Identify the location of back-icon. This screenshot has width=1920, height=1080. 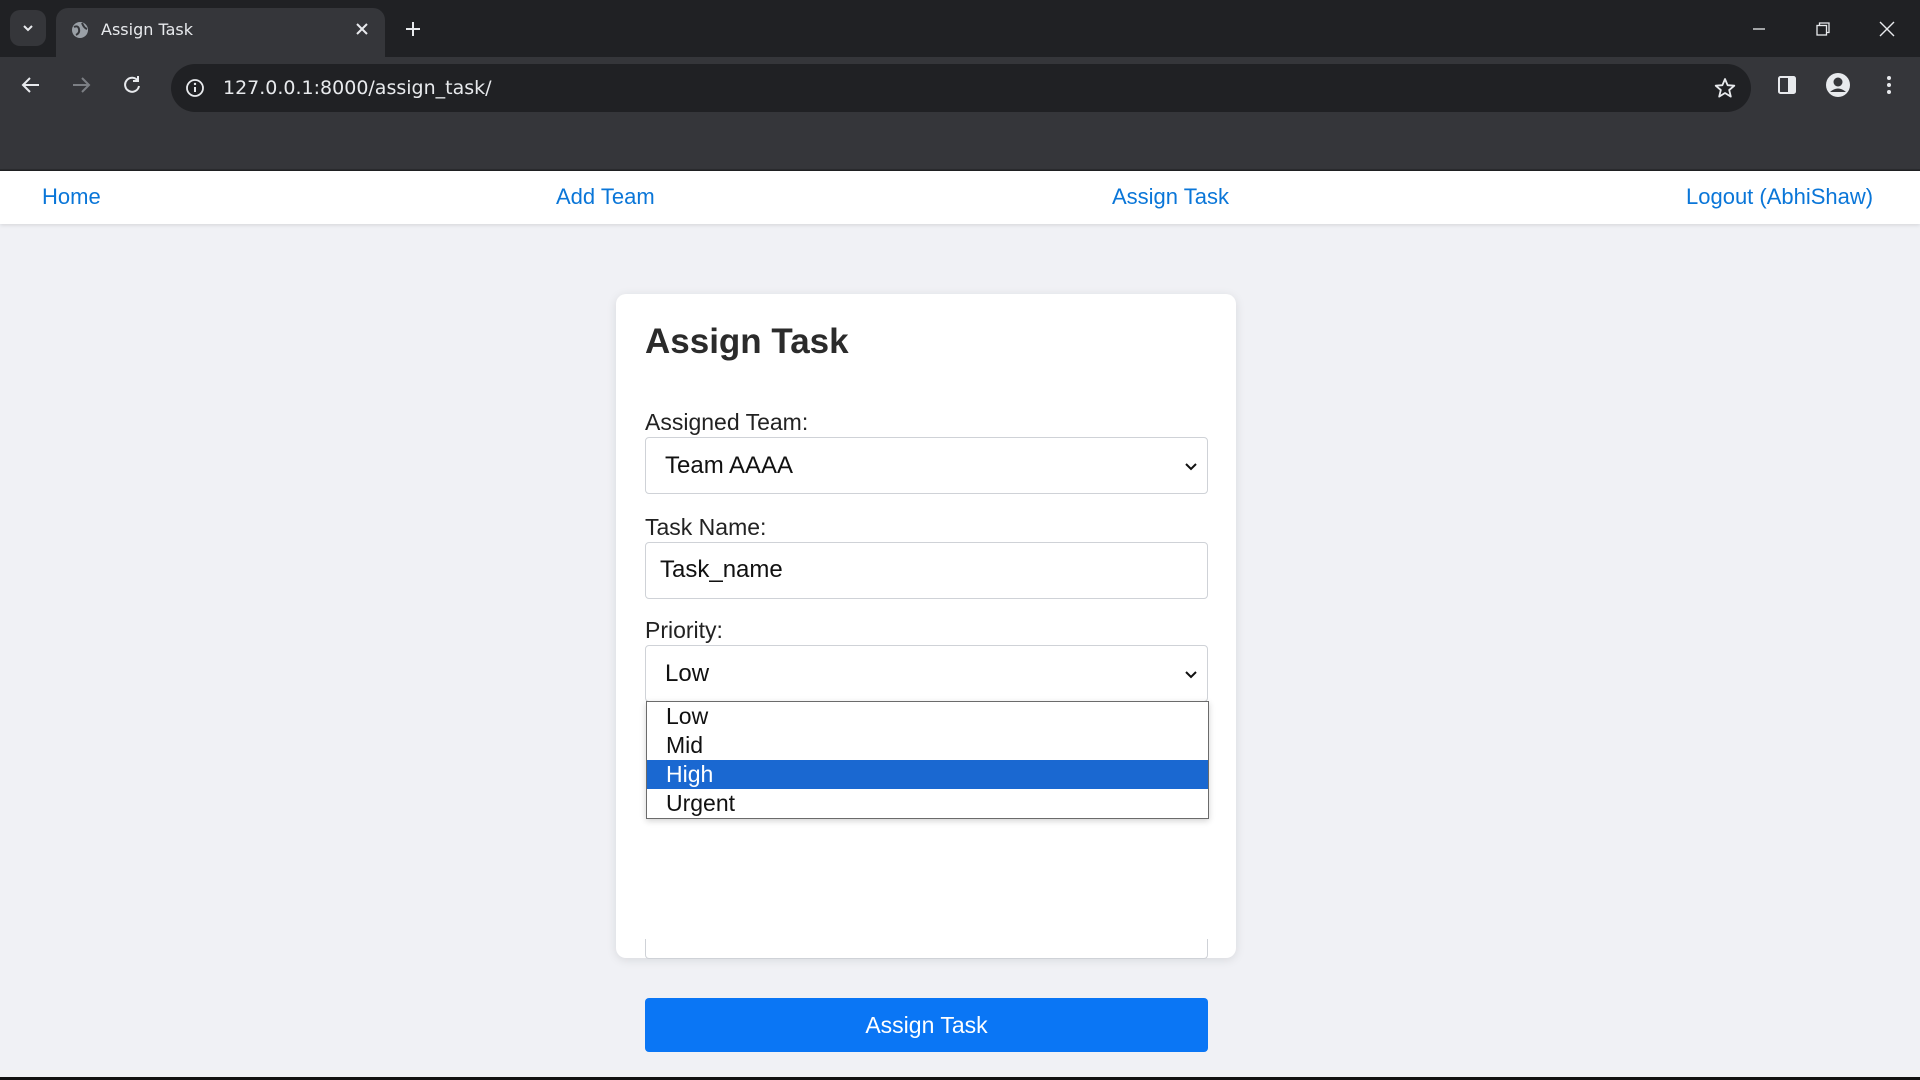
(30, 85).